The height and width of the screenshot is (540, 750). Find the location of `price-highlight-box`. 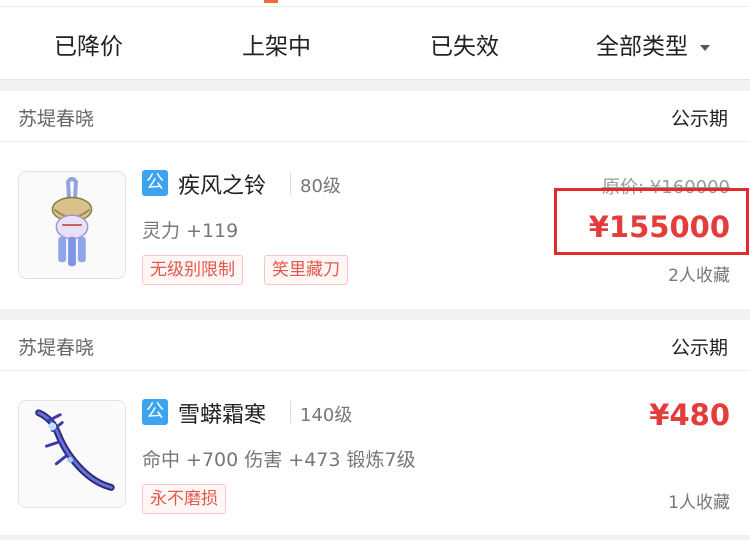

price-highlight-box is located at coordinates (651, 221).